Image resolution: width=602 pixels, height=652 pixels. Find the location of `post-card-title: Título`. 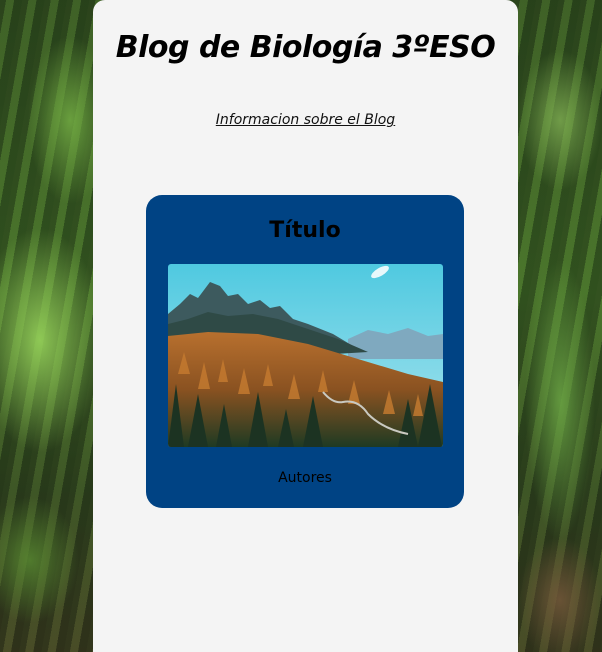

post-card-title: Título is located at coordinates (305, 230).